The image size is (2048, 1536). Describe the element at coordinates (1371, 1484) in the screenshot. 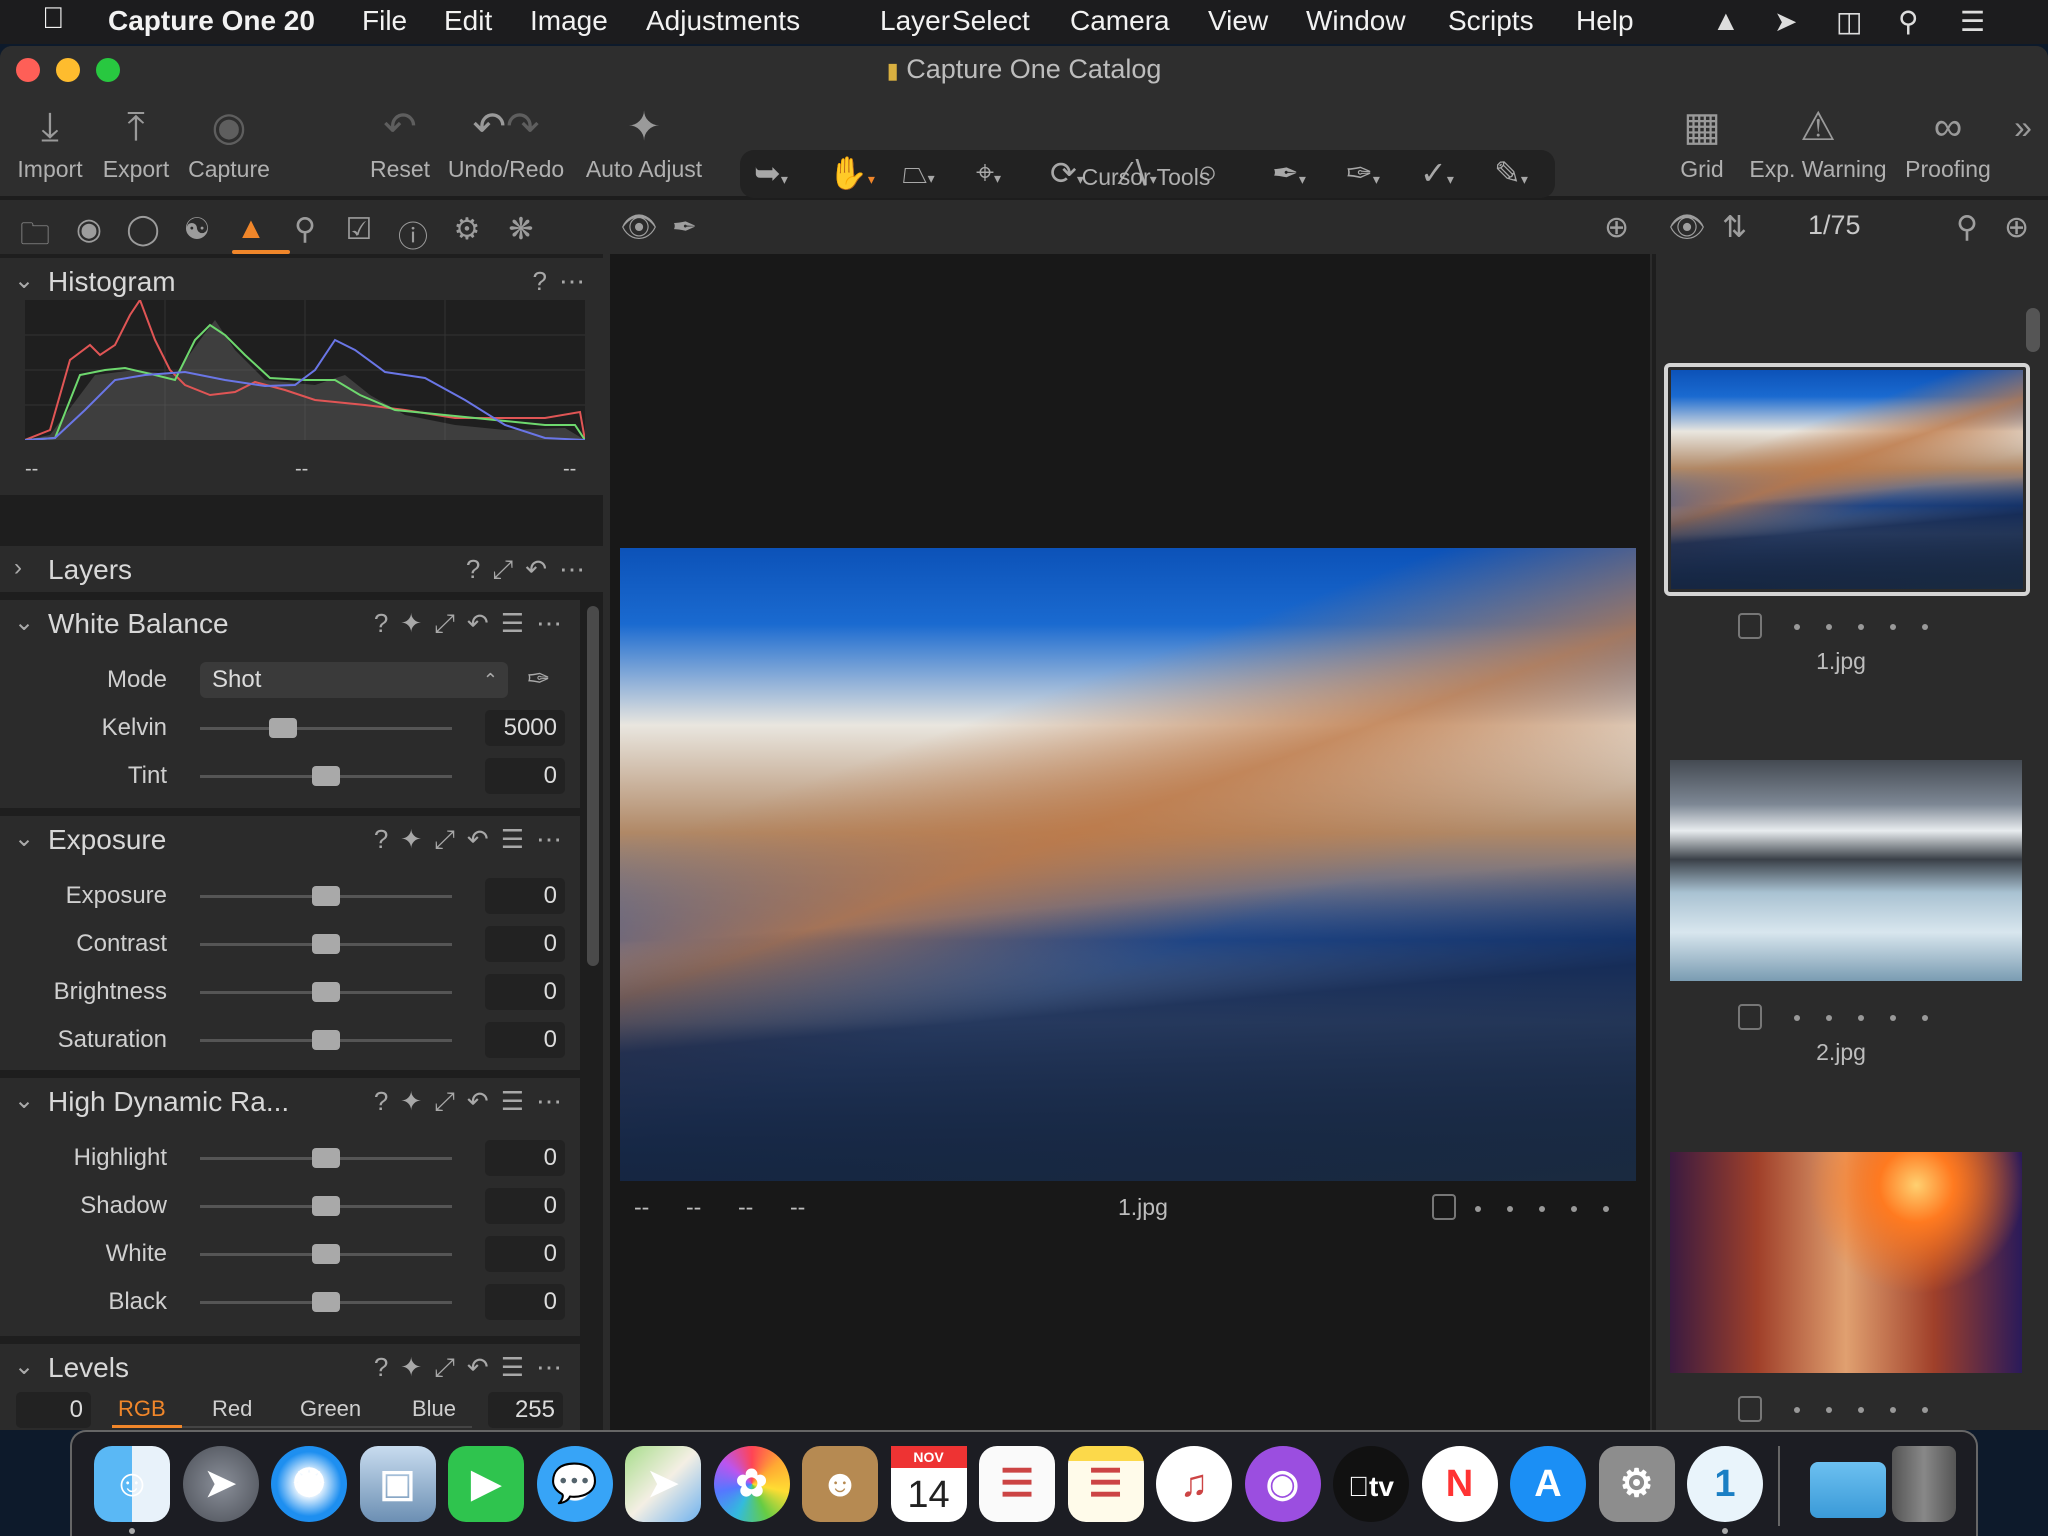

I see `apple-tv-icon: tv` at that location.